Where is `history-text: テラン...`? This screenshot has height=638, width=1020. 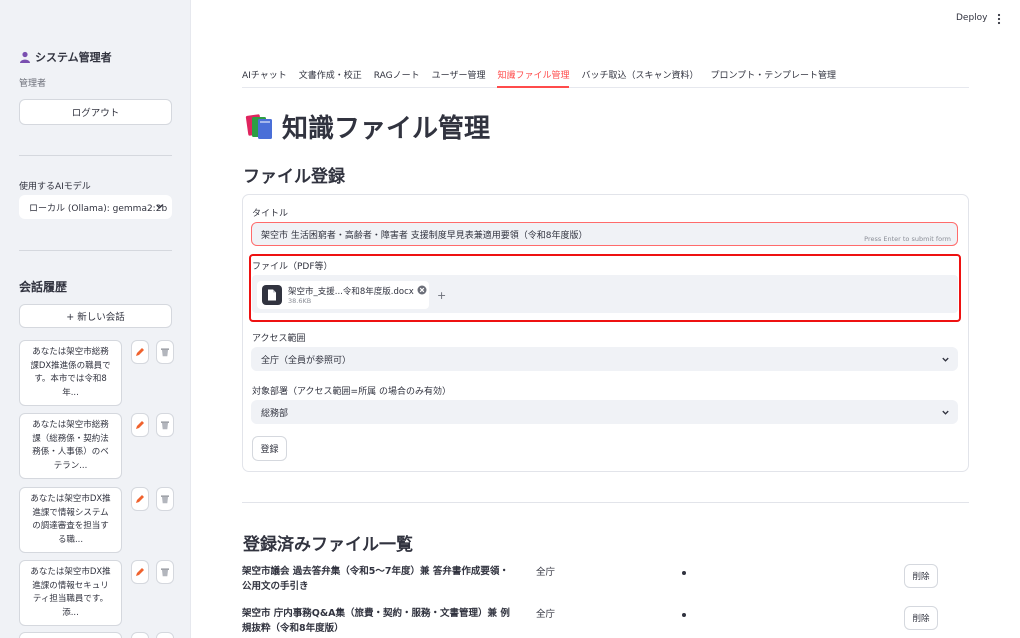 history-text: テラン... is located at coordinates (70, 465).